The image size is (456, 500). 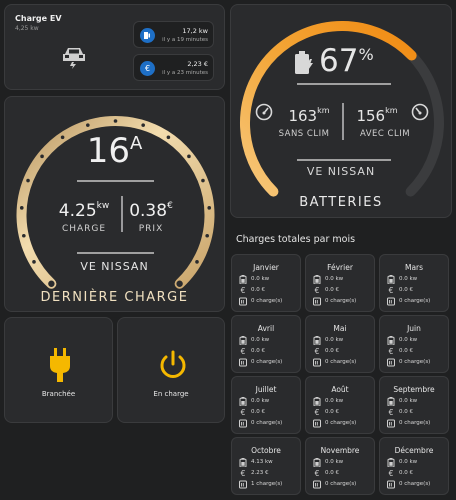 What do you see at coordinates (266, 328) in the screenshot?
I see `month-name: Avril` at bounding box center [266, 328].